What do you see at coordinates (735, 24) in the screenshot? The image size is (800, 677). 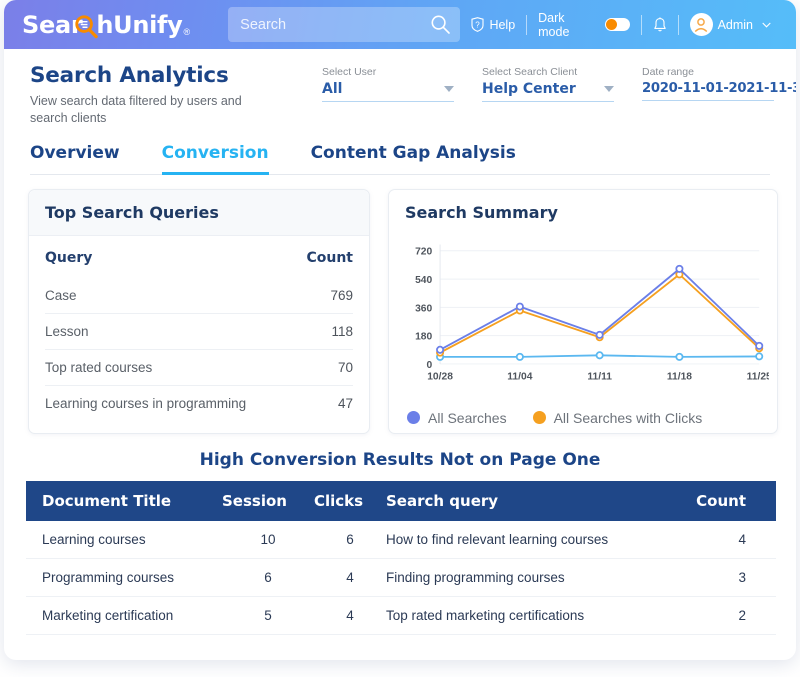 I see `user-label: Admin` at bounding box center [735, 24].